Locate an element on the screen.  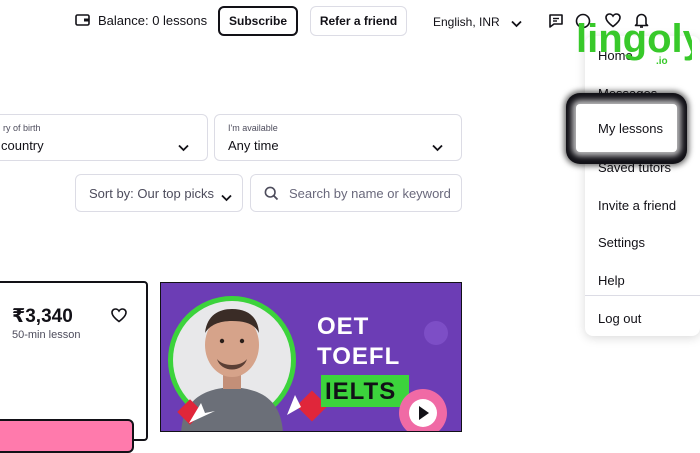
video-text-line1: OET is located at coordinates (343, 326).